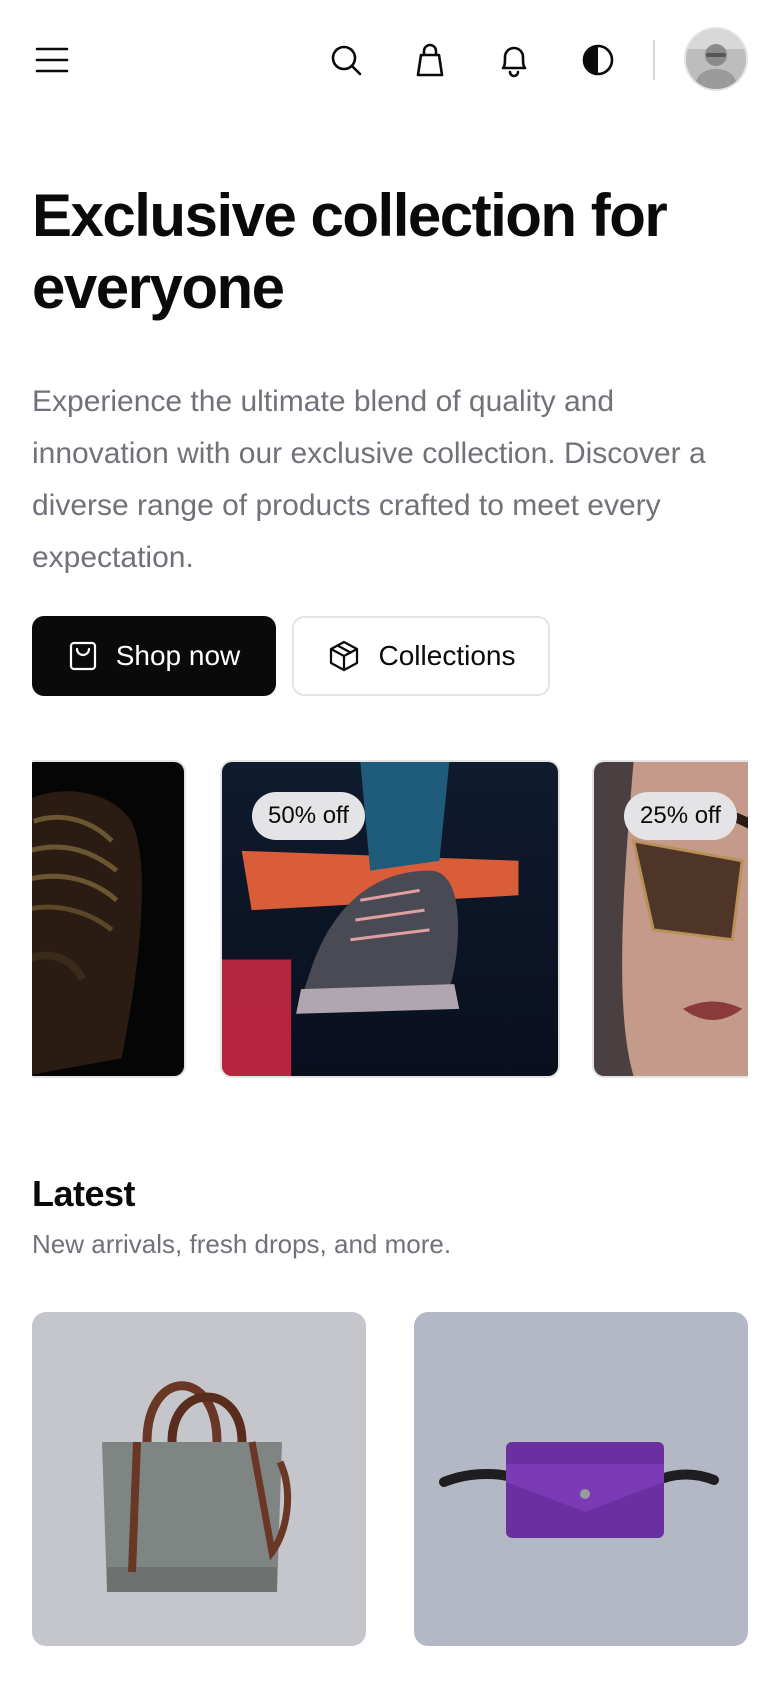 This screenshot has width=780, height=1688. I want to click on purple-belt-bag-image, so click(581, 1479).